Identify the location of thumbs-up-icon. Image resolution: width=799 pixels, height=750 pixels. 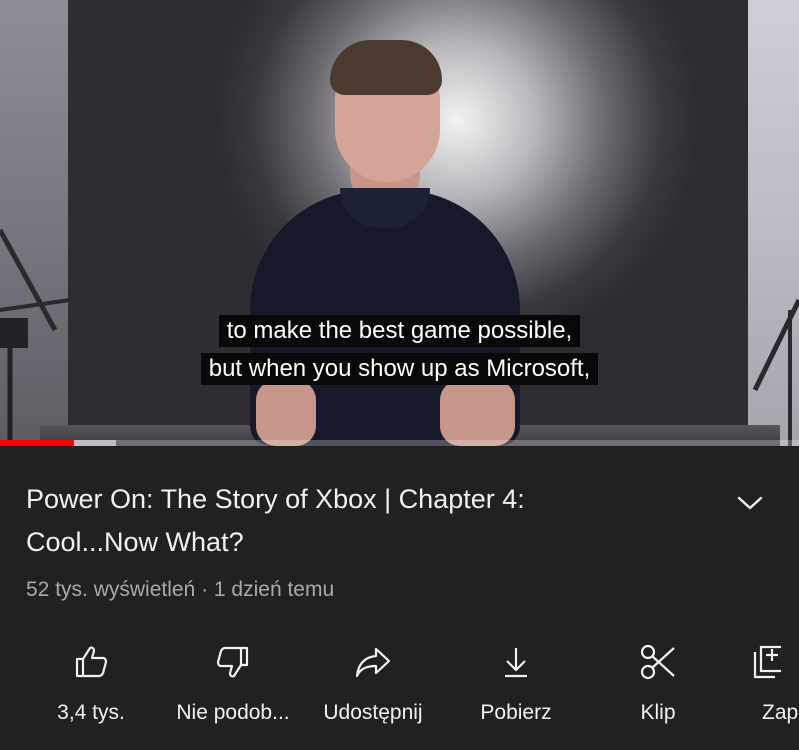
(91, 662).